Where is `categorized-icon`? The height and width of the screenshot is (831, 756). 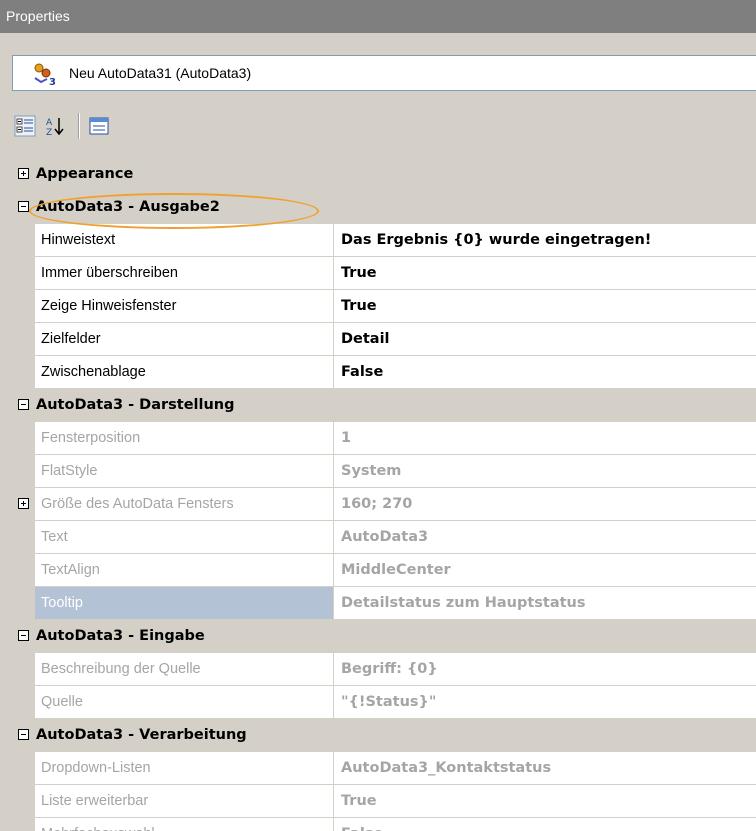 categorized-icon is located at coordinates (25, 126).